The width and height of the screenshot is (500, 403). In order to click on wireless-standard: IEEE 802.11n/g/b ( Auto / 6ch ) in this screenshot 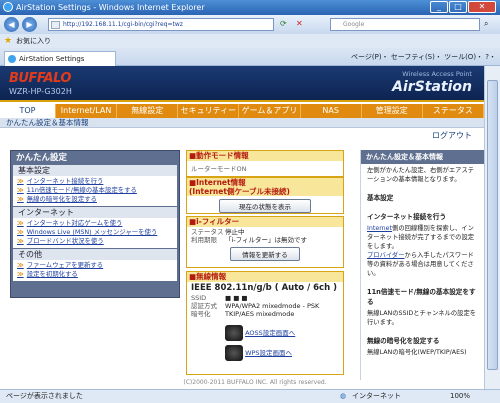, I will do `click(264, 288)`.